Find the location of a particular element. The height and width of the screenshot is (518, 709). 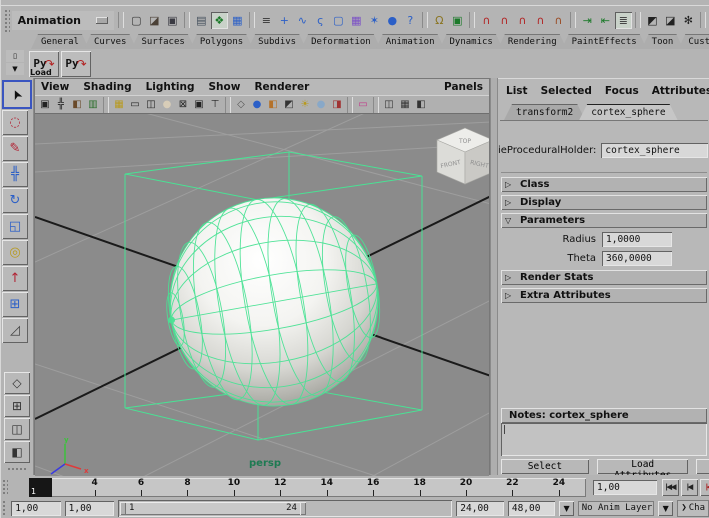

shelf-tab: Custom is located at coordinates (693, 41).